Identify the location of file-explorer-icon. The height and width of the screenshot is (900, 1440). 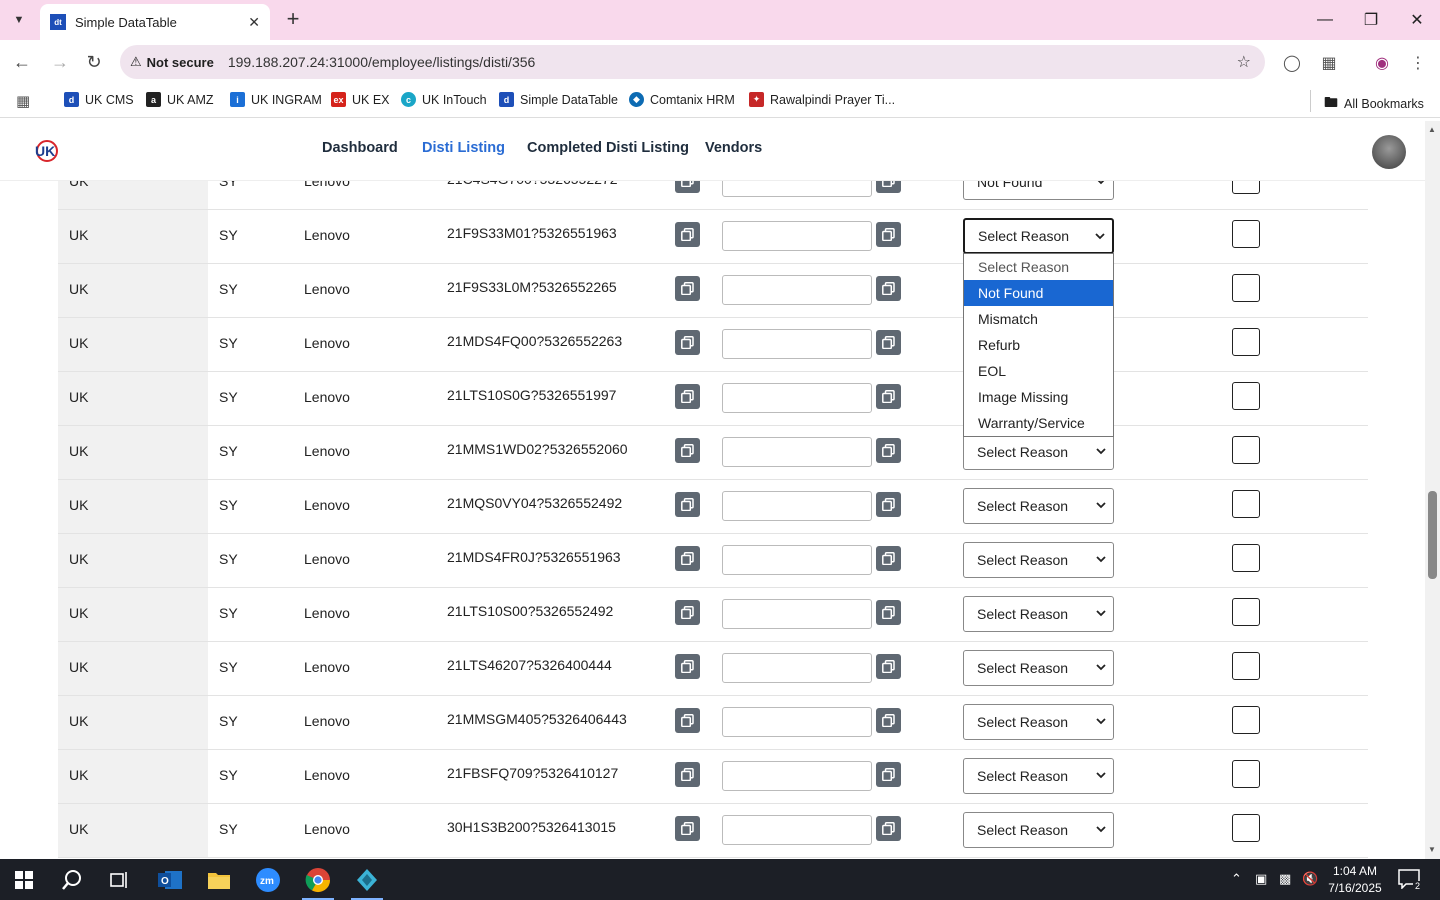
(219, 879).